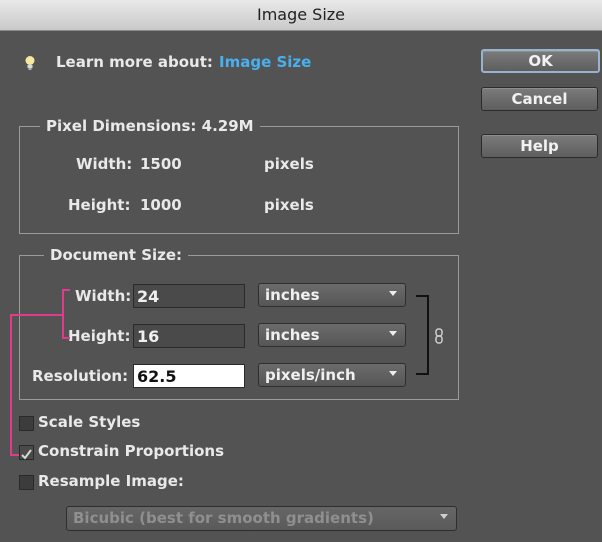 This screenshot has height=542, width=602. Describe the element at coordinates (80, 376) in the screenshot. I see `resolution-label: Resolution:` at that location.